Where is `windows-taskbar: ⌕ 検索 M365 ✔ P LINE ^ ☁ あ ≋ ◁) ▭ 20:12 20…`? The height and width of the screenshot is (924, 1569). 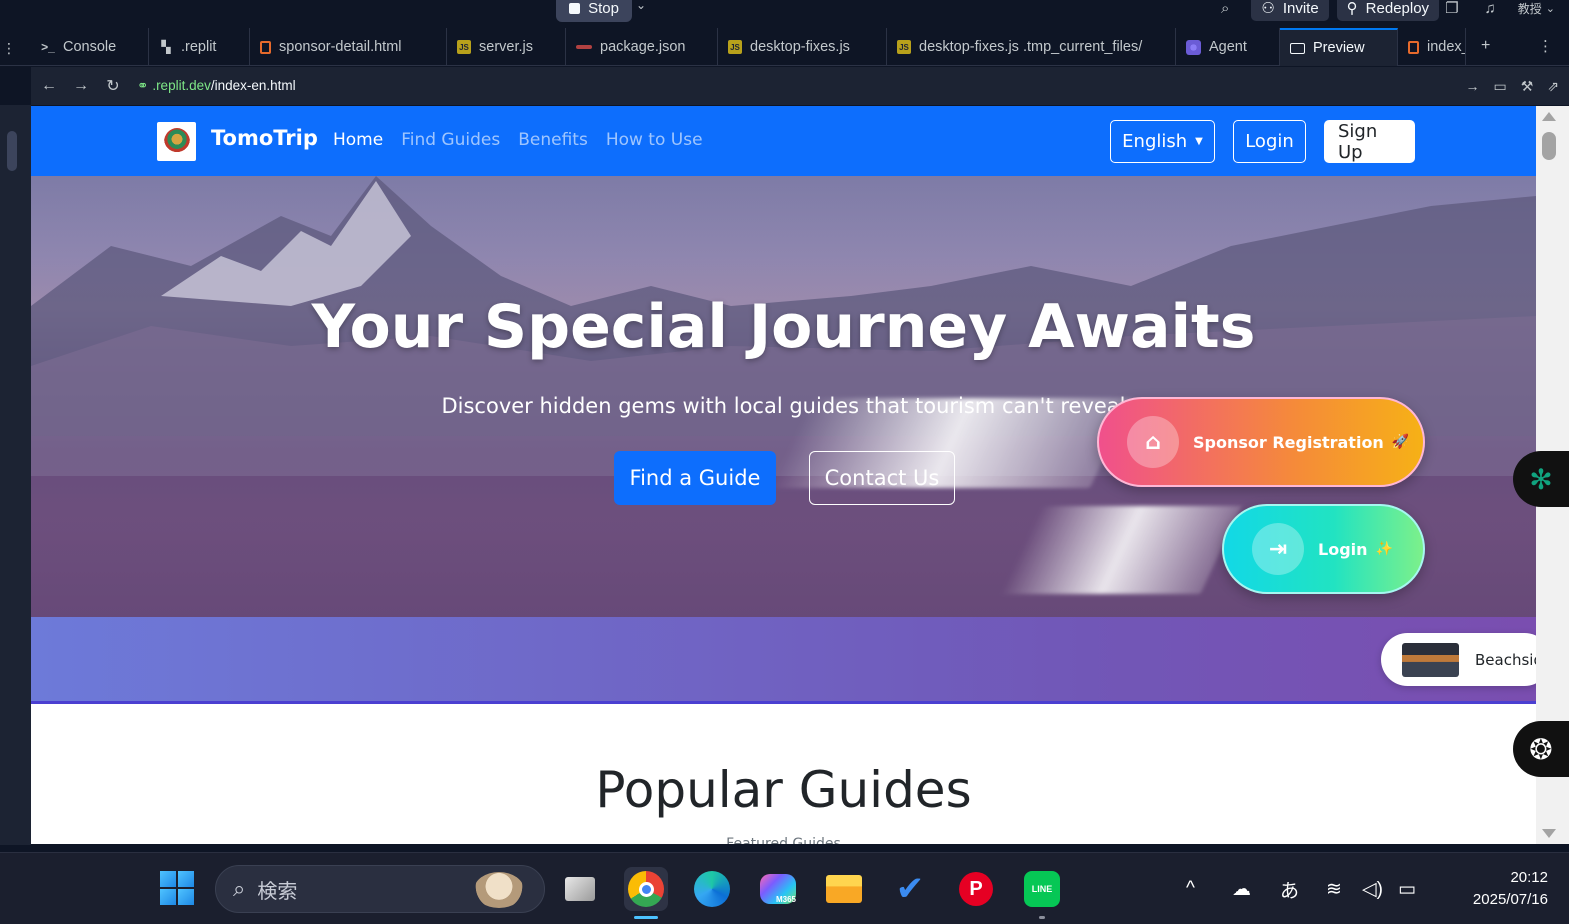
windows-taskbar: ⌕ 検索 M365 ✔ P LINE ^ ☁ あ ≋ ◁) ▭ 20:12 20… is located at coordinates (784, 888).